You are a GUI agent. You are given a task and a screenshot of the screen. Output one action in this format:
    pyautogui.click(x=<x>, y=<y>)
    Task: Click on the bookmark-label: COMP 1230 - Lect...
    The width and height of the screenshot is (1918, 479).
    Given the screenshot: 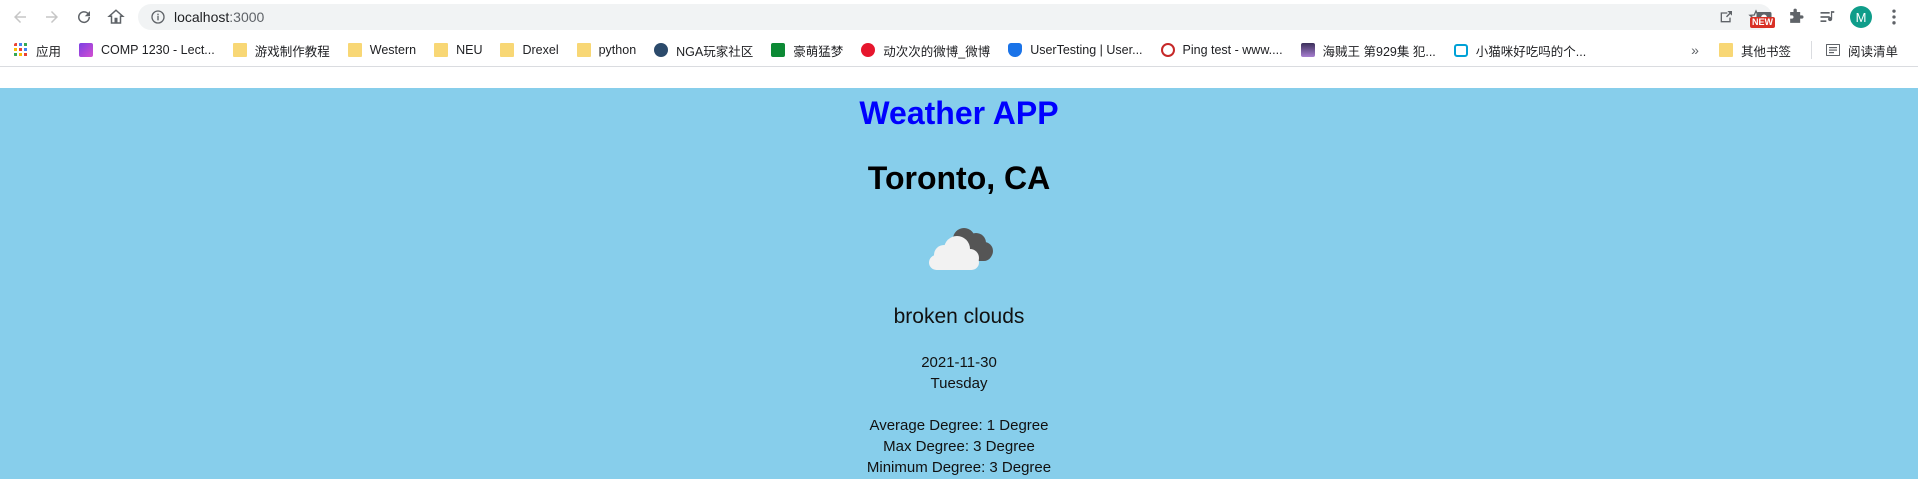 What is the action you would take?
    pyautogui.click(x=158, y=50)
    